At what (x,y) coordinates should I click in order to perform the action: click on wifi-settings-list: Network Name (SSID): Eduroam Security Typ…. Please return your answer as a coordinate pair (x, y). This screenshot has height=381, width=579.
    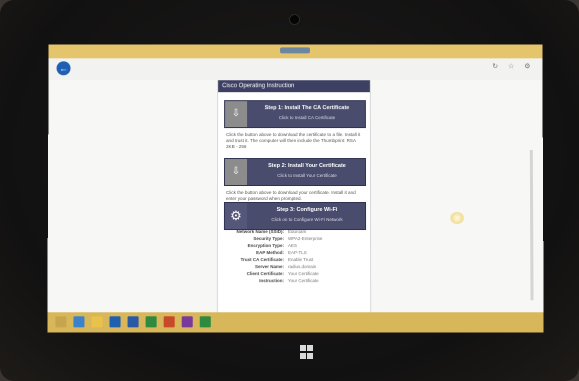
    Looking at the image, I should click on (294, 256).